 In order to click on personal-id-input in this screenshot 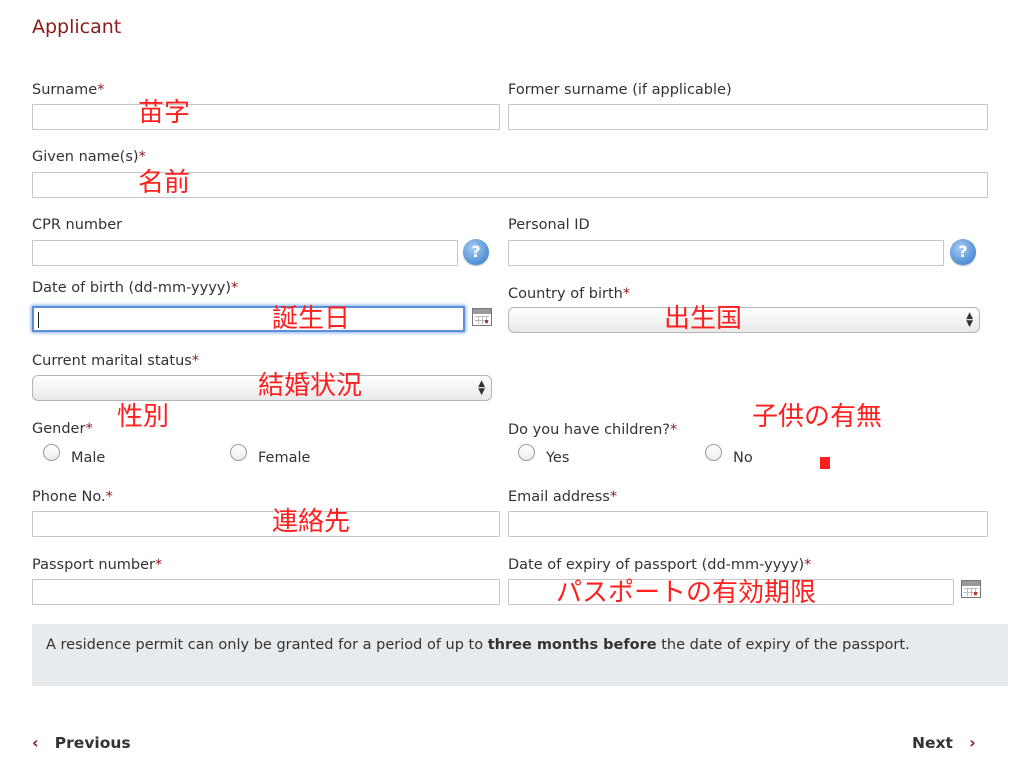, I will do `click(726, 253)`.